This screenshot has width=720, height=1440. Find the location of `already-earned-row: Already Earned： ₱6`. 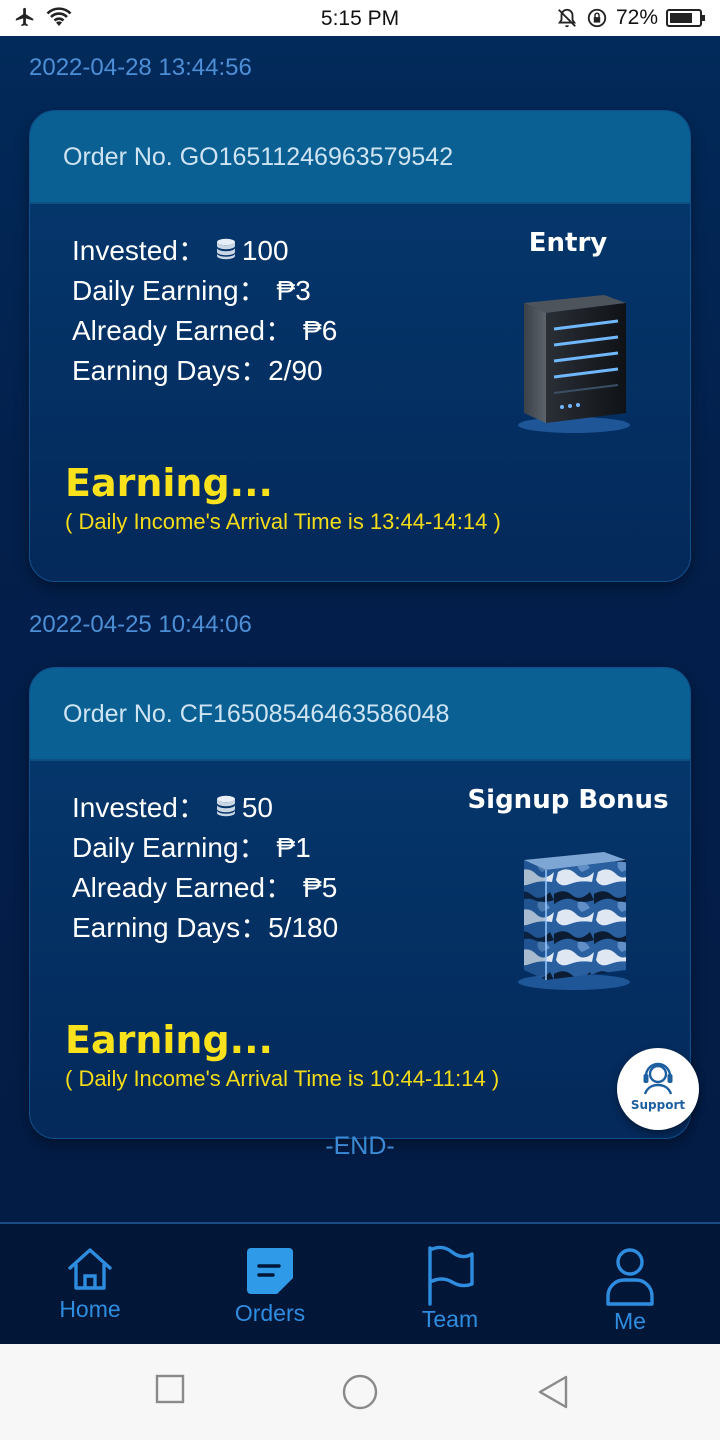

already-earned-row: Already Earned： ₱6 is located at coordinates (204, 331).